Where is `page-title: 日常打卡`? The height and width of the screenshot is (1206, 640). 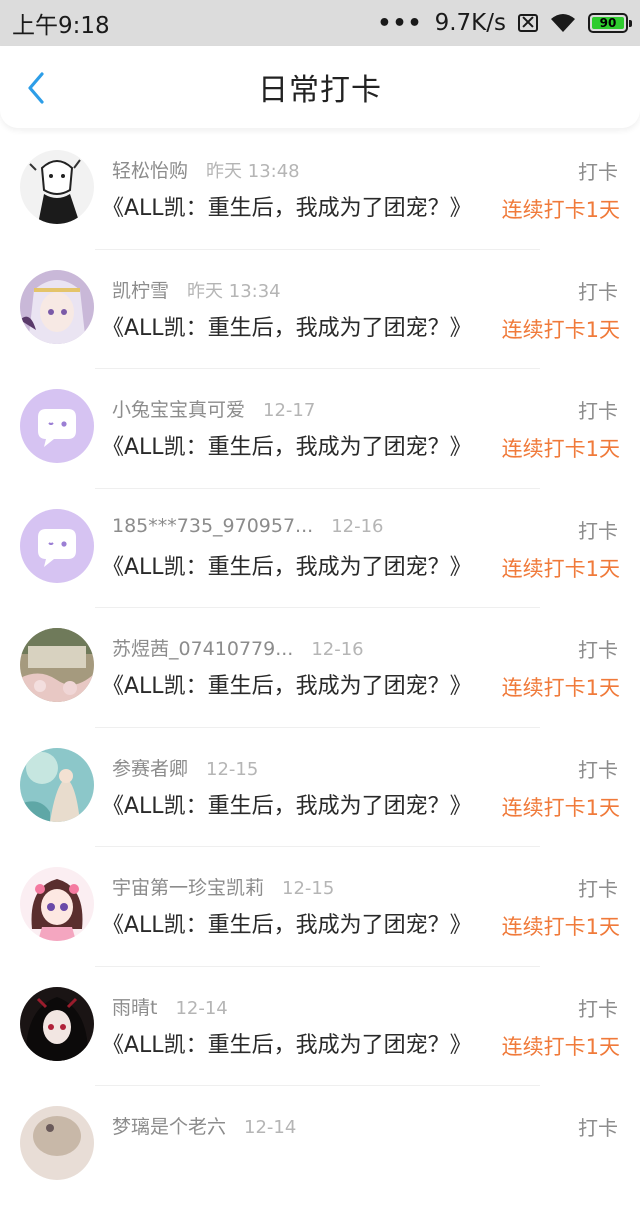 page-title: 日常打卡 is located at coordinates (320, 90).